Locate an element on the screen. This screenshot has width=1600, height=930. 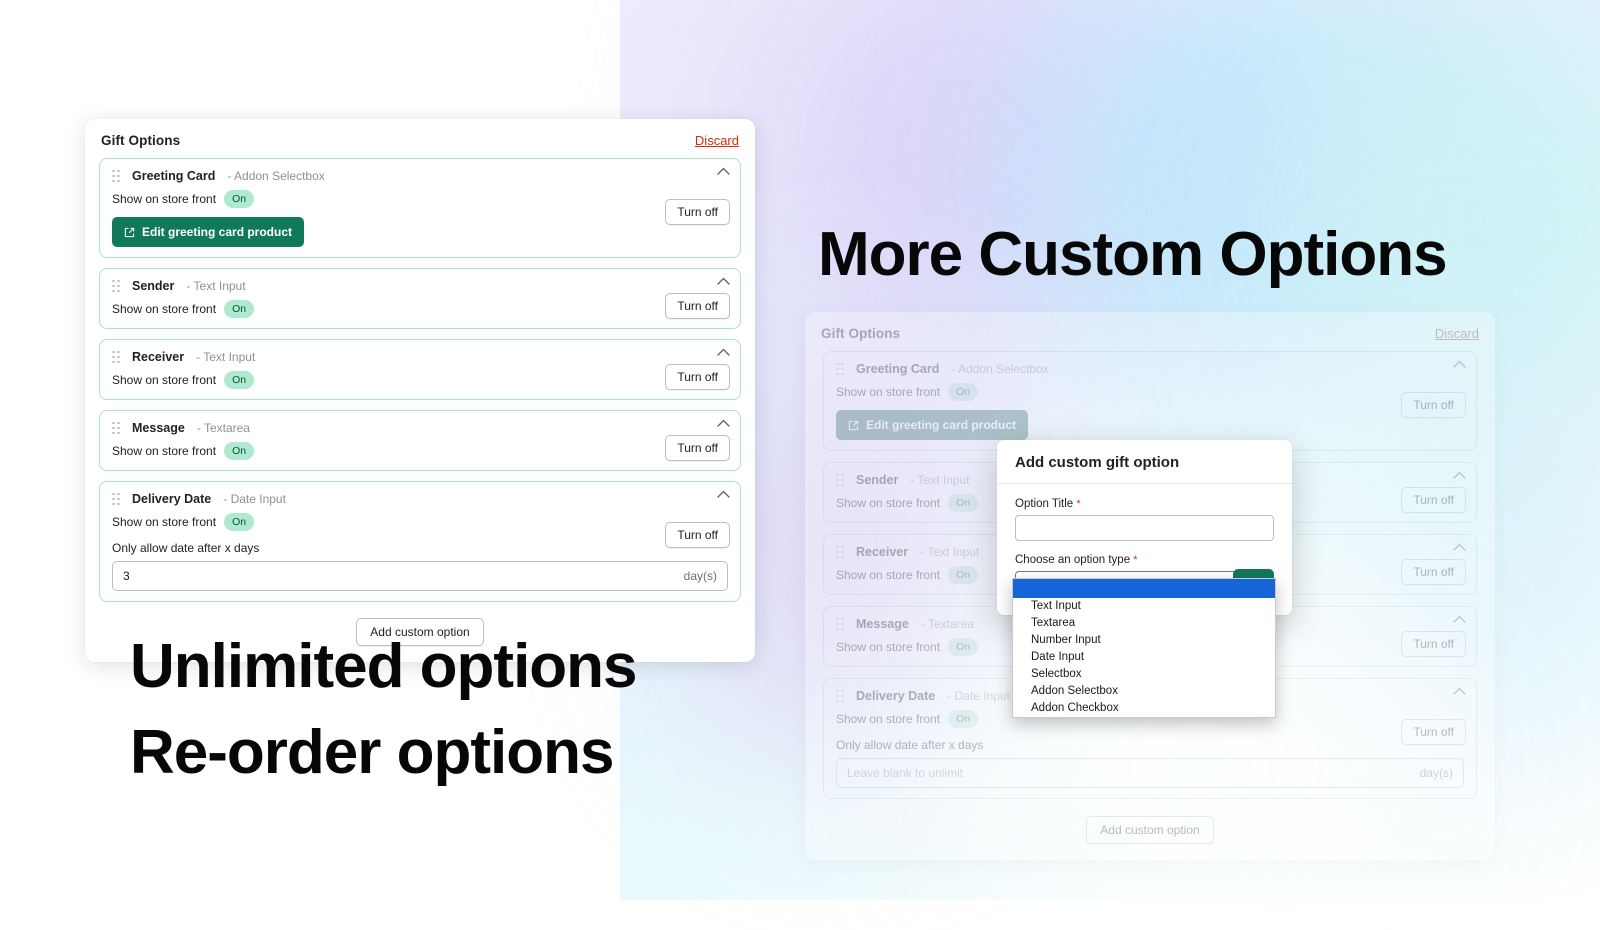
headline-right: More Custom Options is located at coordinates (1133, 254).